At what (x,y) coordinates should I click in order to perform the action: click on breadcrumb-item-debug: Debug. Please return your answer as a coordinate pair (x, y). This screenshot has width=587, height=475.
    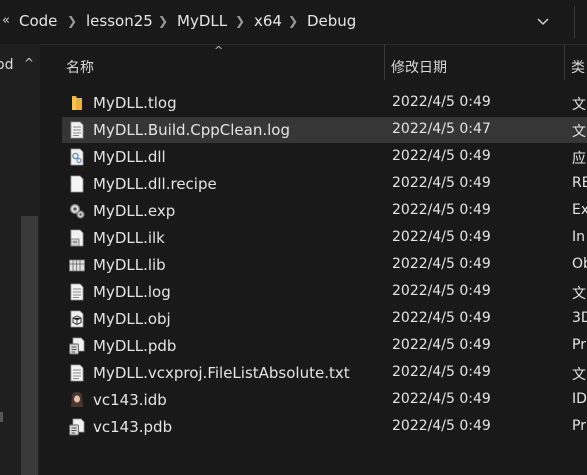
    Looking at the image, I should click on (331, 21).